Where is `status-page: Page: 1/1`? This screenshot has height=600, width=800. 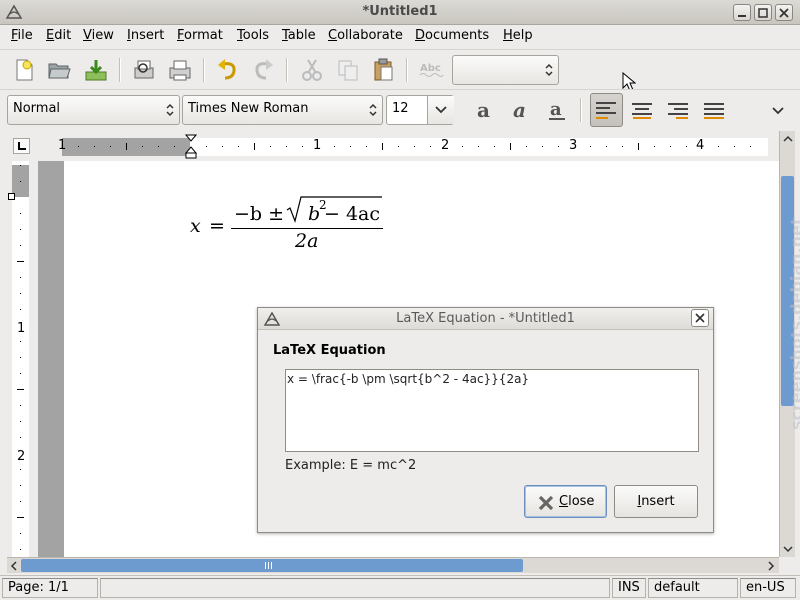
status-page: Page: 1/1 is located at coordinates (50, 588).